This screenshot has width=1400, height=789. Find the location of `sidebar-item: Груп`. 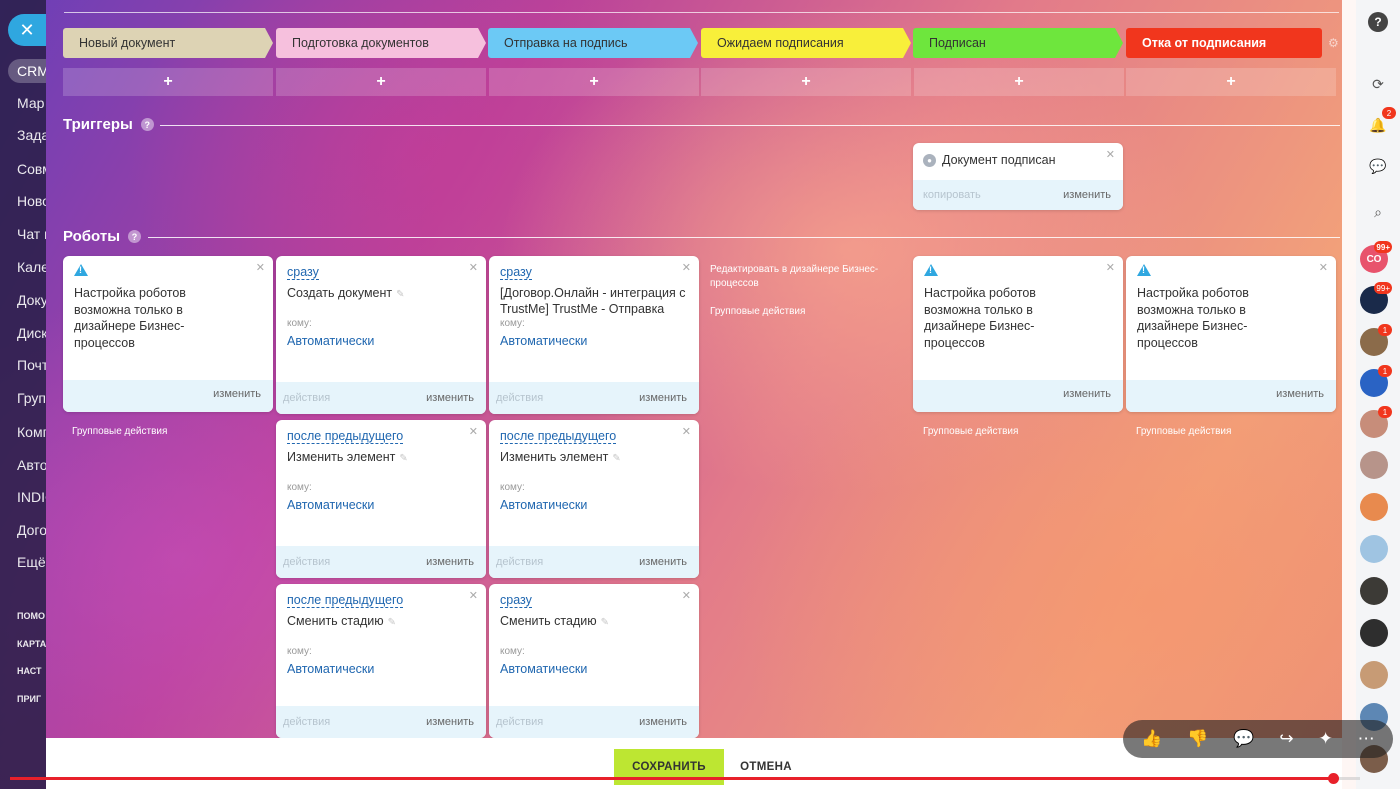

sidebar-item: Груп is located at coordinates (31, 398).